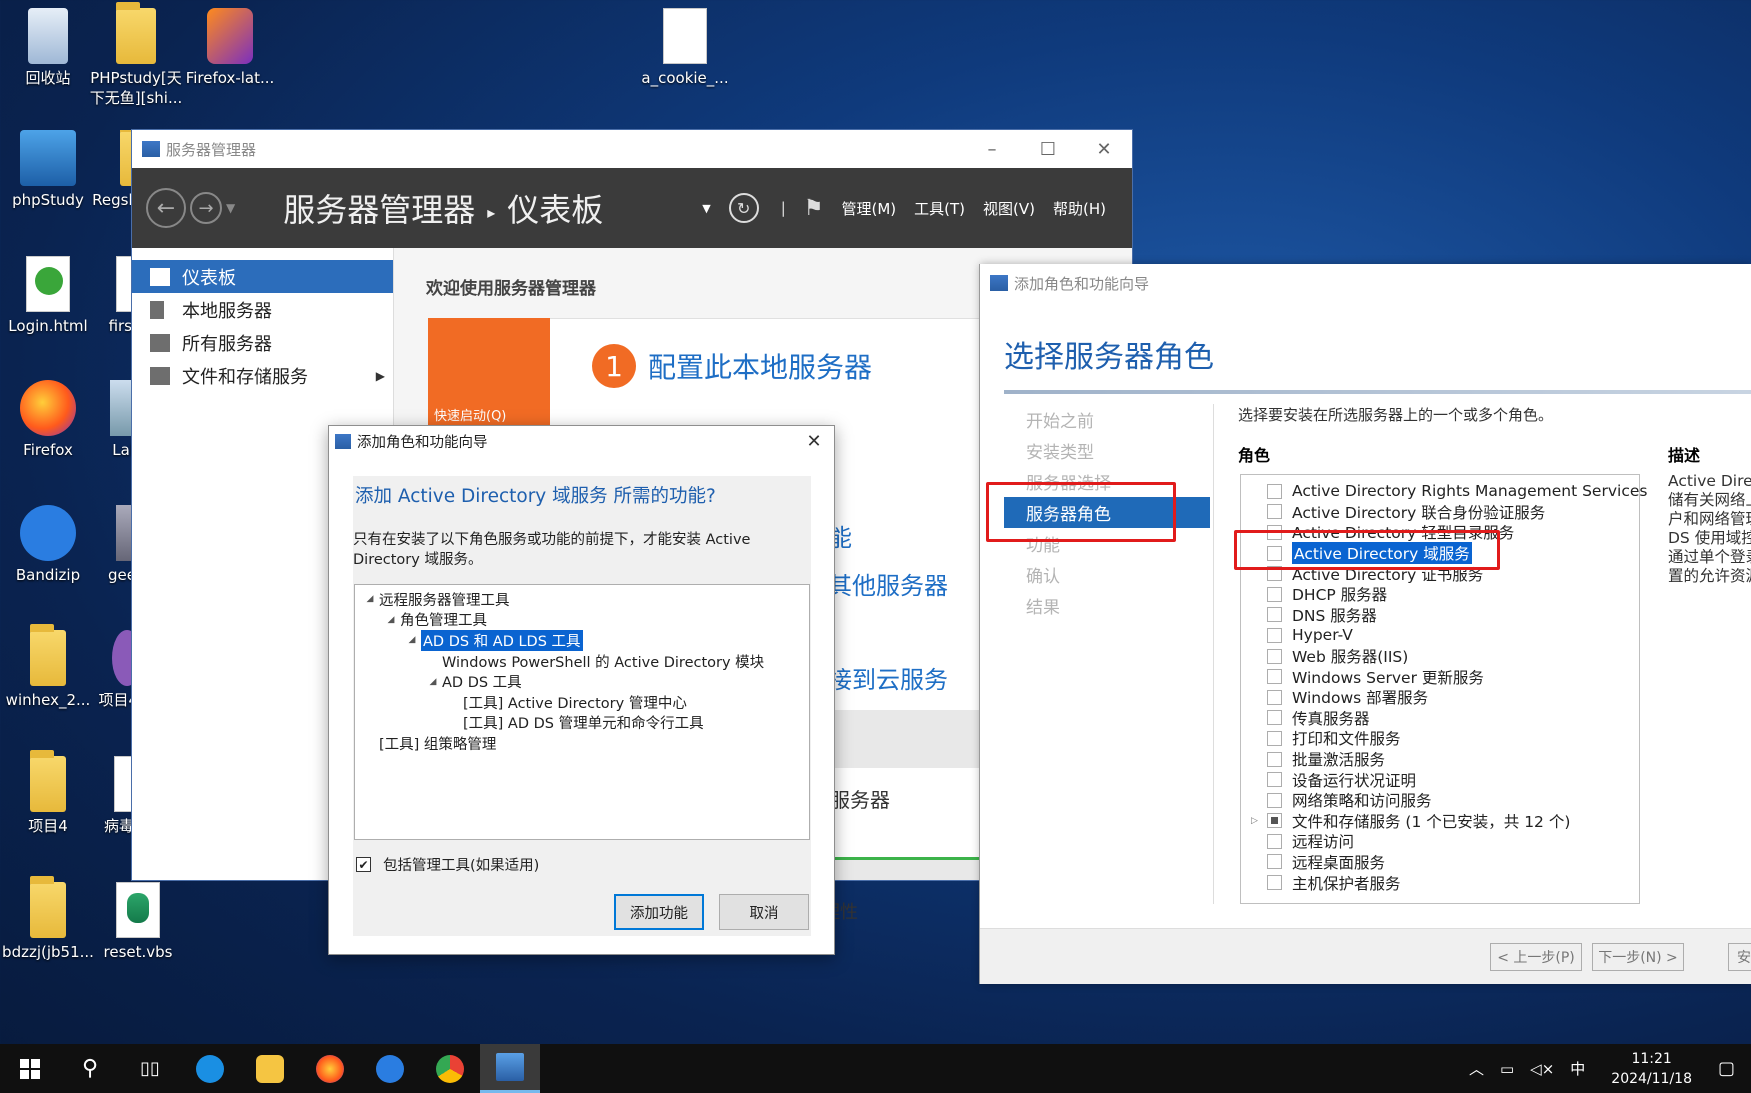 The height and width of the screenshot is (1093, 1751). I want to click on tree-node: ◢ AD DS 工具, so click(582, 681).